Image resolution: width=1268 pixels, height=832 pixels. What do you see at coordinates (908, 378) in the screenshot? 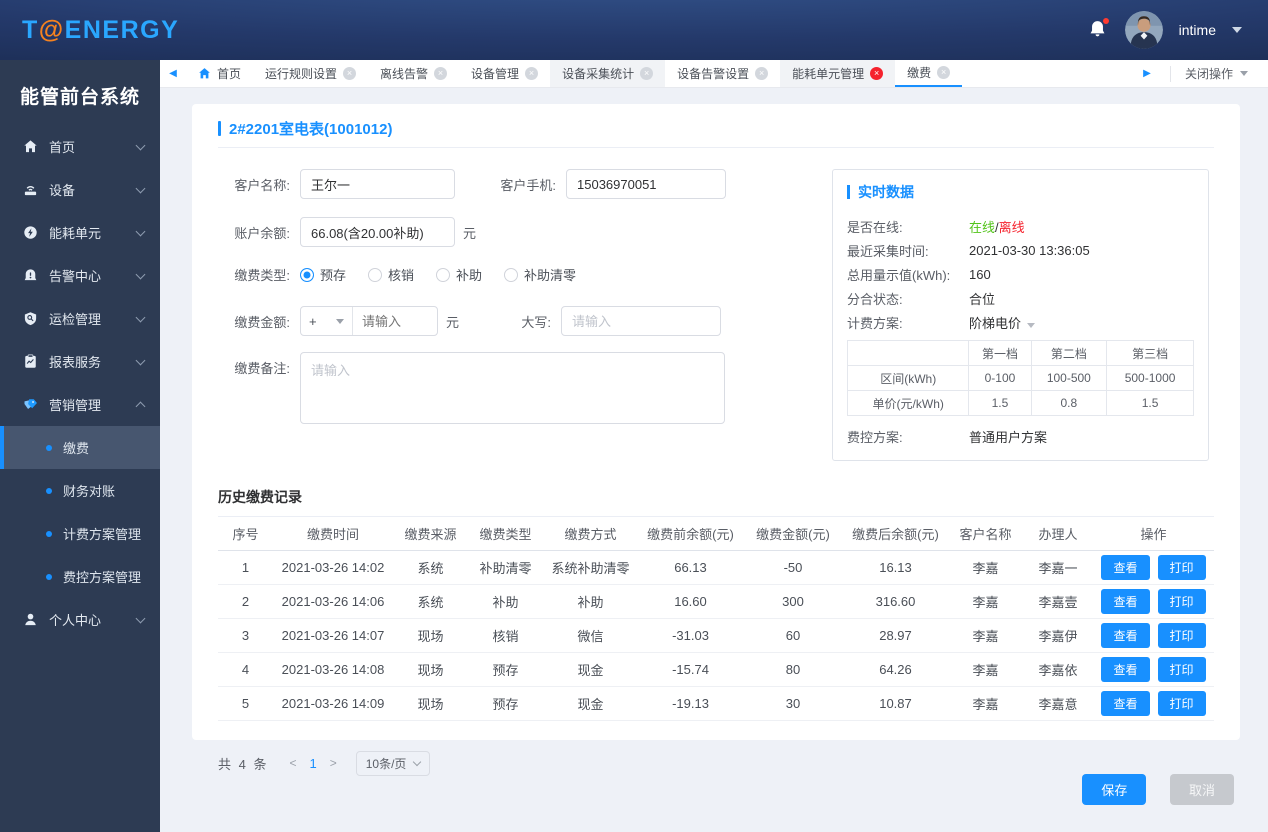
I see `tier-row-header: 区间(kWh)` at bounding box center [908, 378].